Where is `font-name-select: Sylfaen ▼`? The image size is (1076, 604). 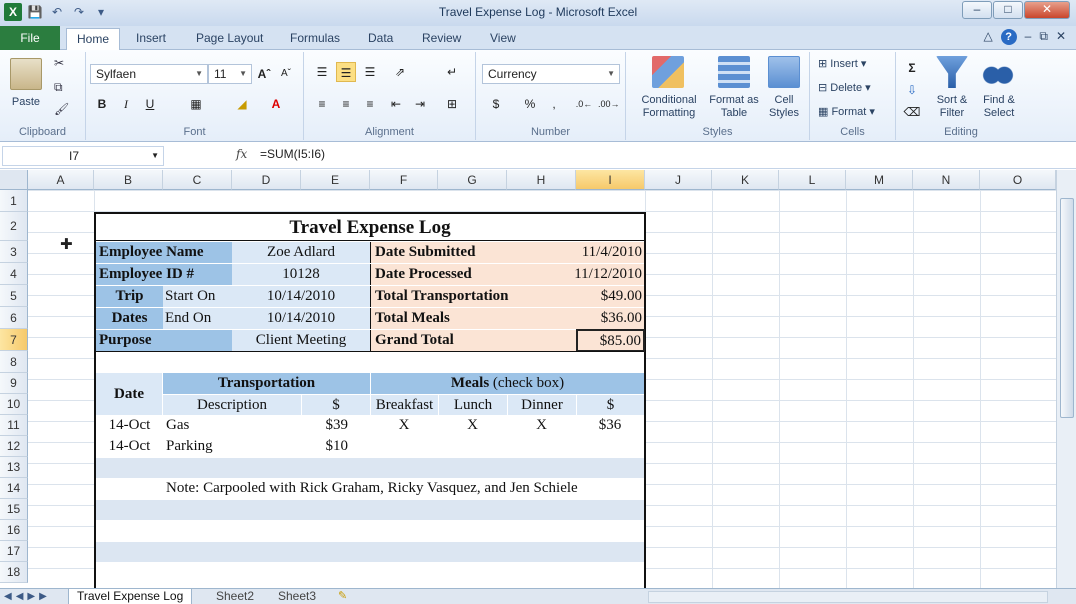
font-name-select: Sylfaen ▼ is located at coordinates (149, 74).